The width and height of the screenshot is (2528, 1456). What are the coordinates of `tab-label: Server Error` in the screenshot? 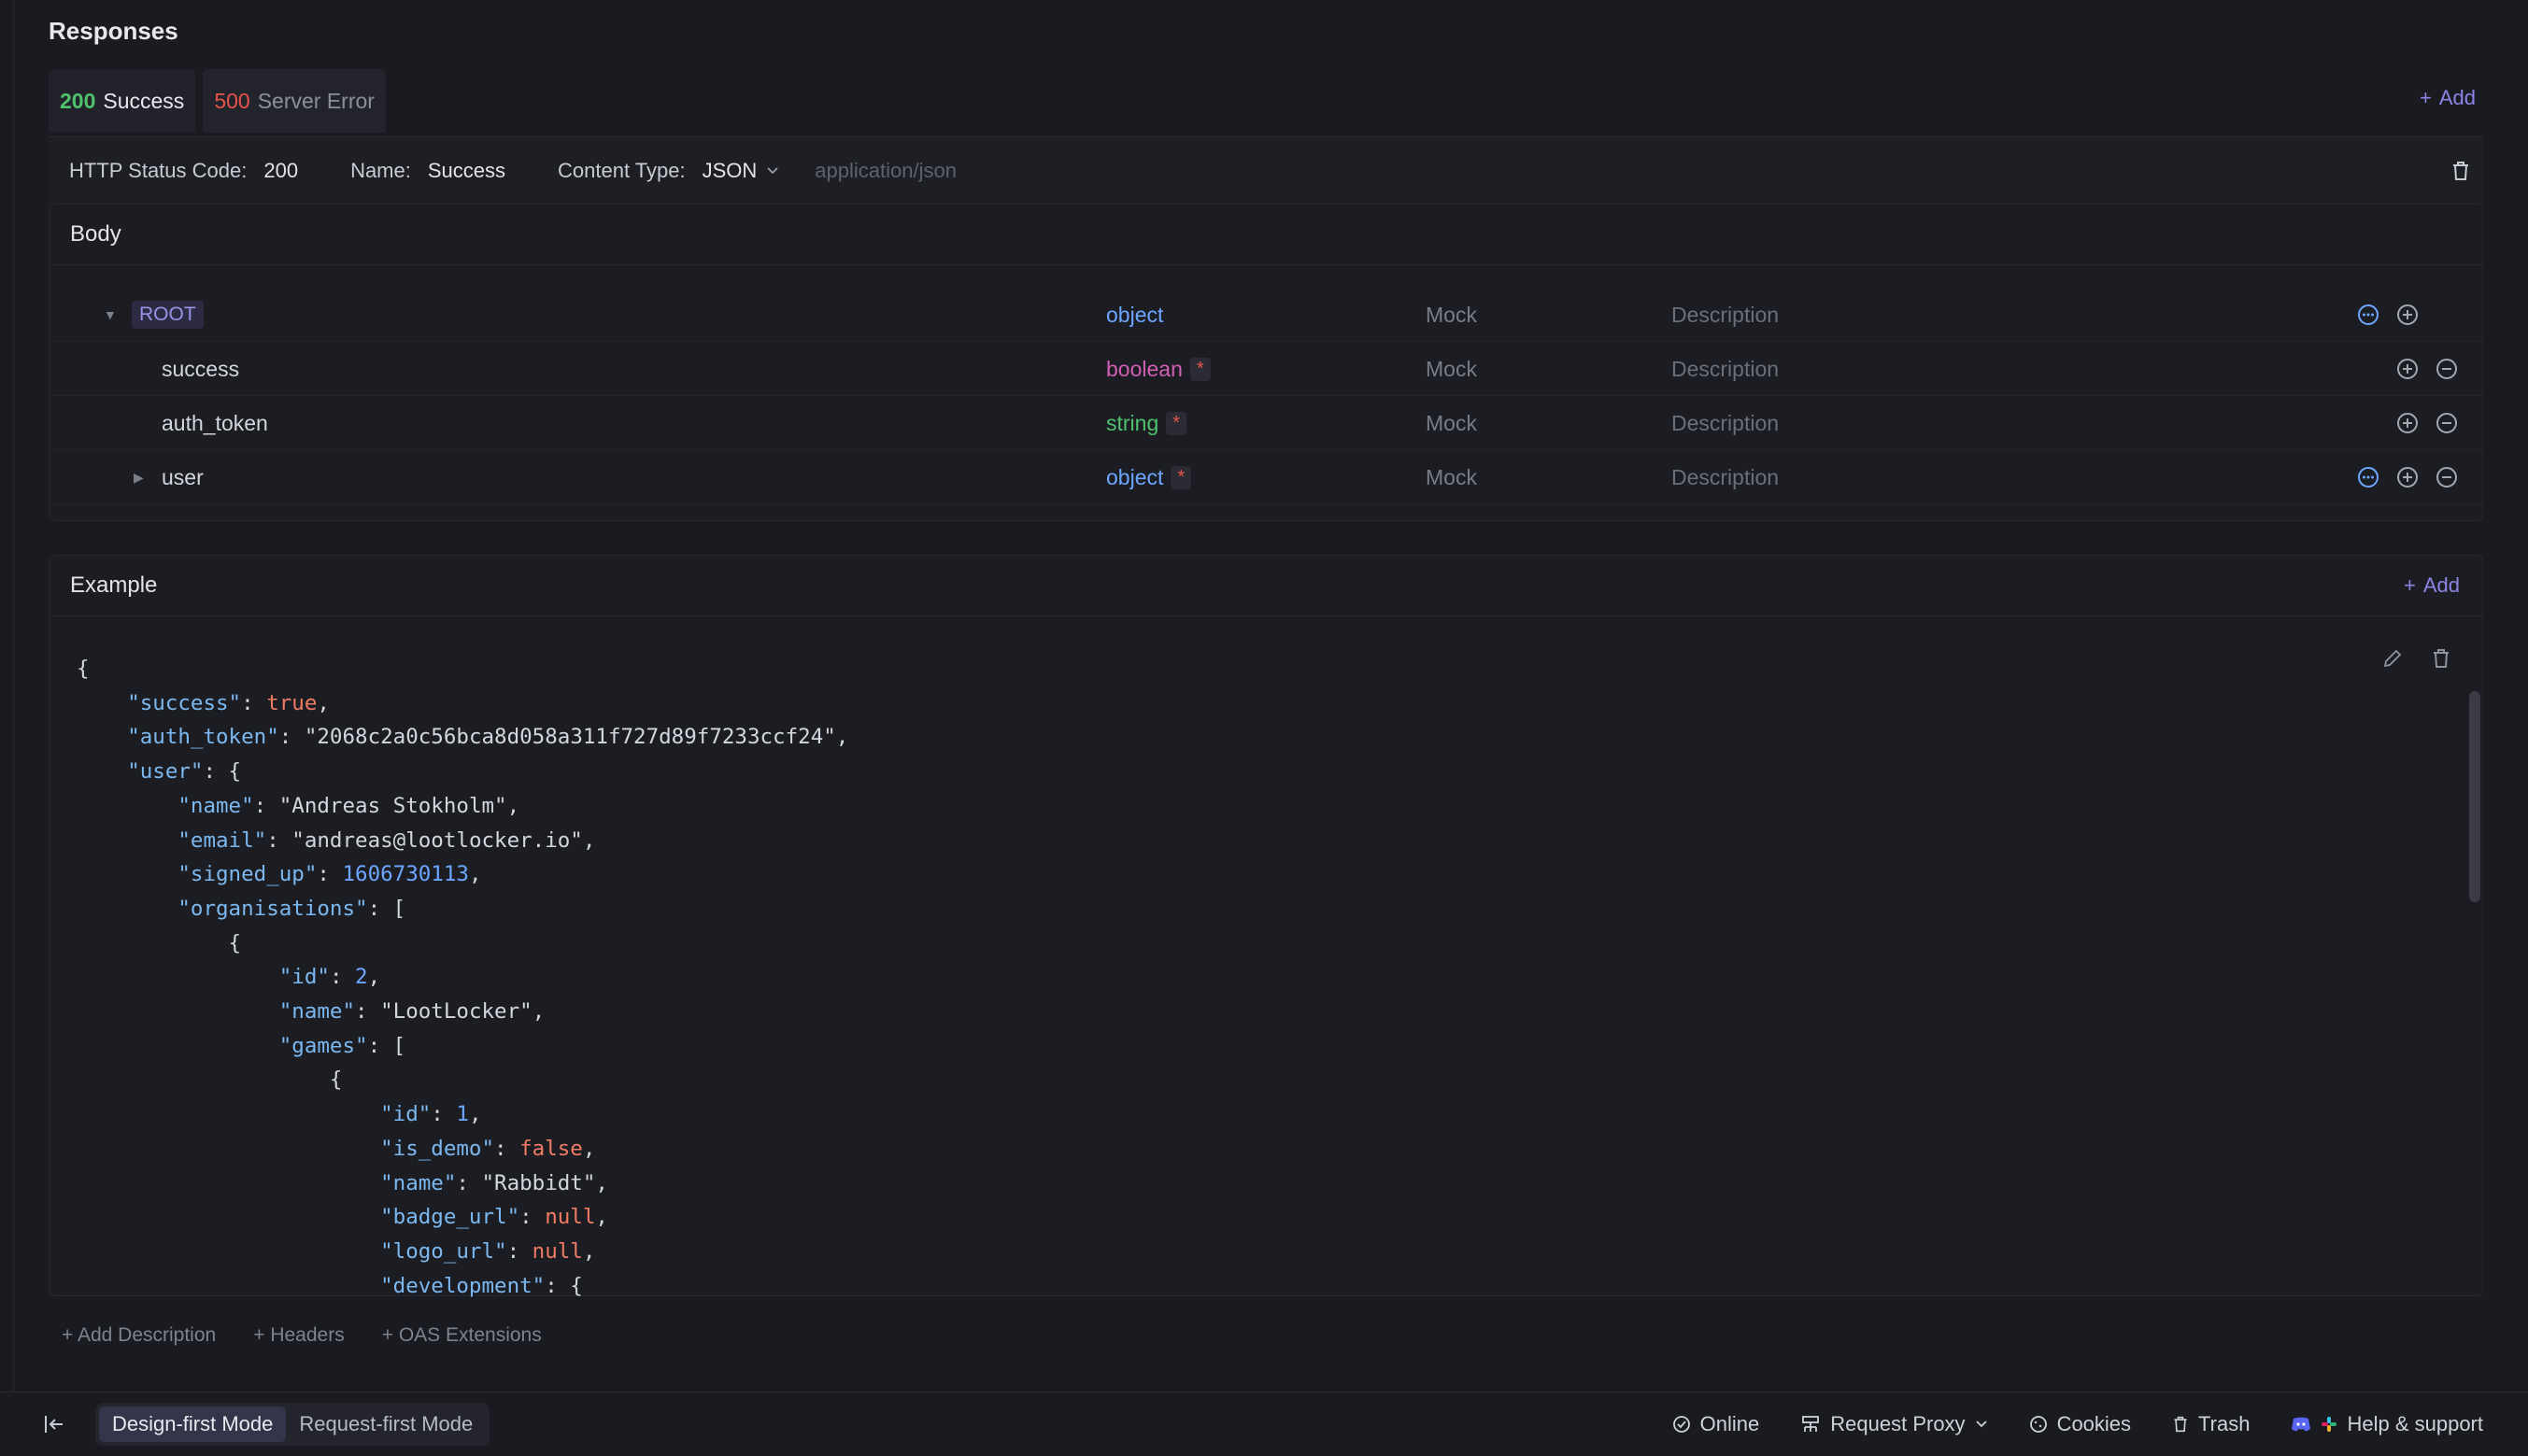 It's located at (316, 100).